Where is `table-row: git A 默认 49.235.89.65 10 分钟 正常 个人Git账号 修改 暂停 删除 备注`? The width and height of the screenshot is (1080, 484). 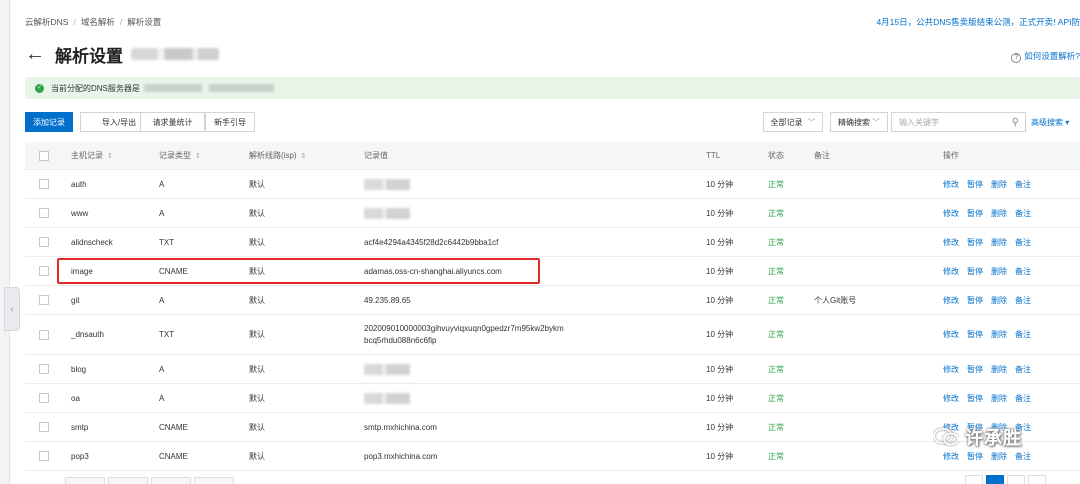
table-row: git A 默认 49.235.89.65 10 分钟 正常 个人Git账号 修改 暂停 删除 备注 is located at coordinates (552, 300).